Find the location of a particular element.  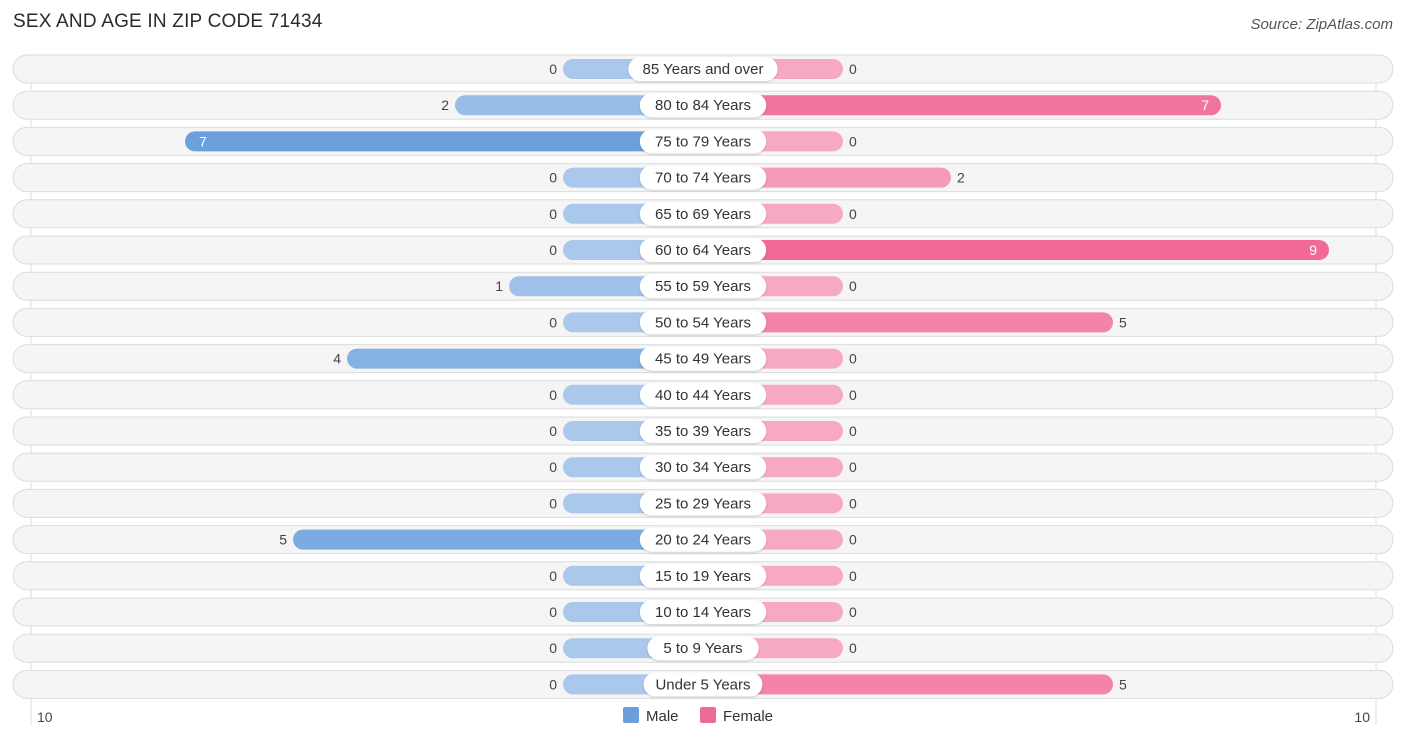

chart-row: 4 0 45 to 49 Years is located at coordinates (703, 359).